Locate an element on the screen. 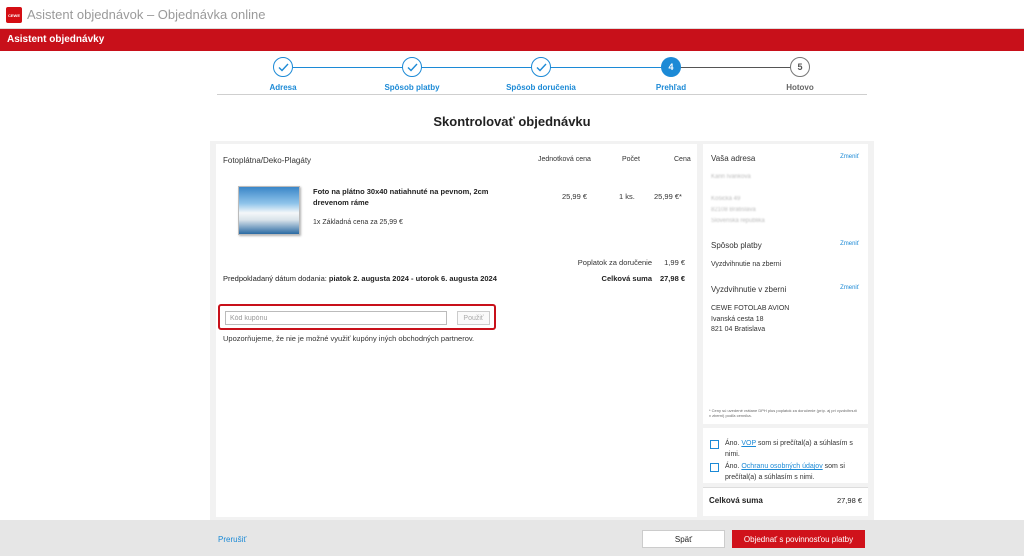  page-title: Skontrolovať objednávku is located at coordinates (512, 121).